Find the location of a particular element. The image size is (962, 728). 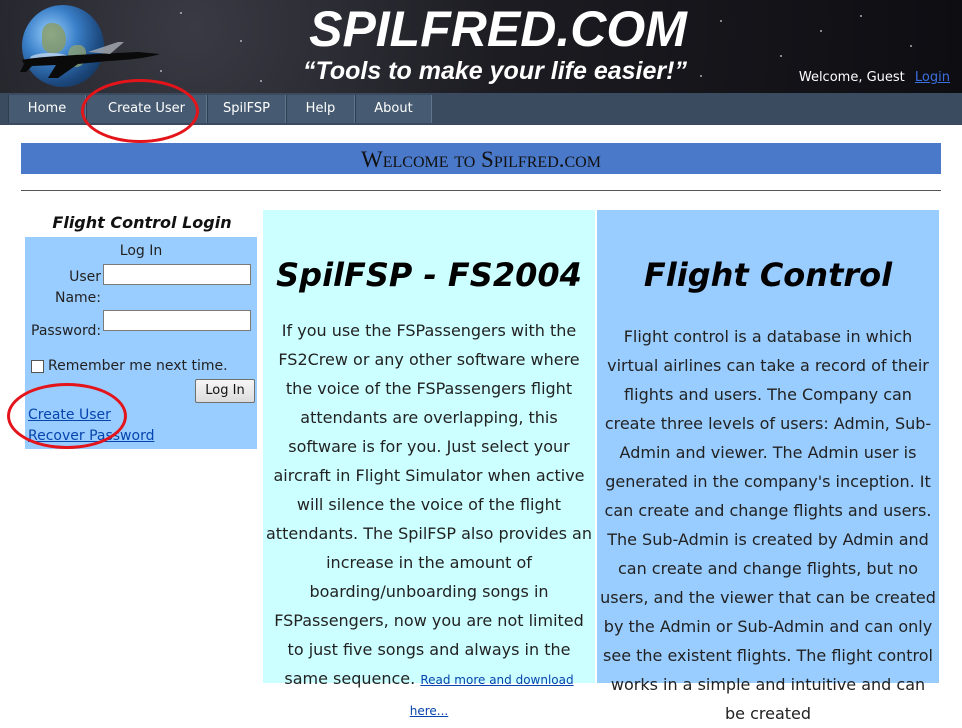

nav-item-about: About is located at coordinates (393, 109).